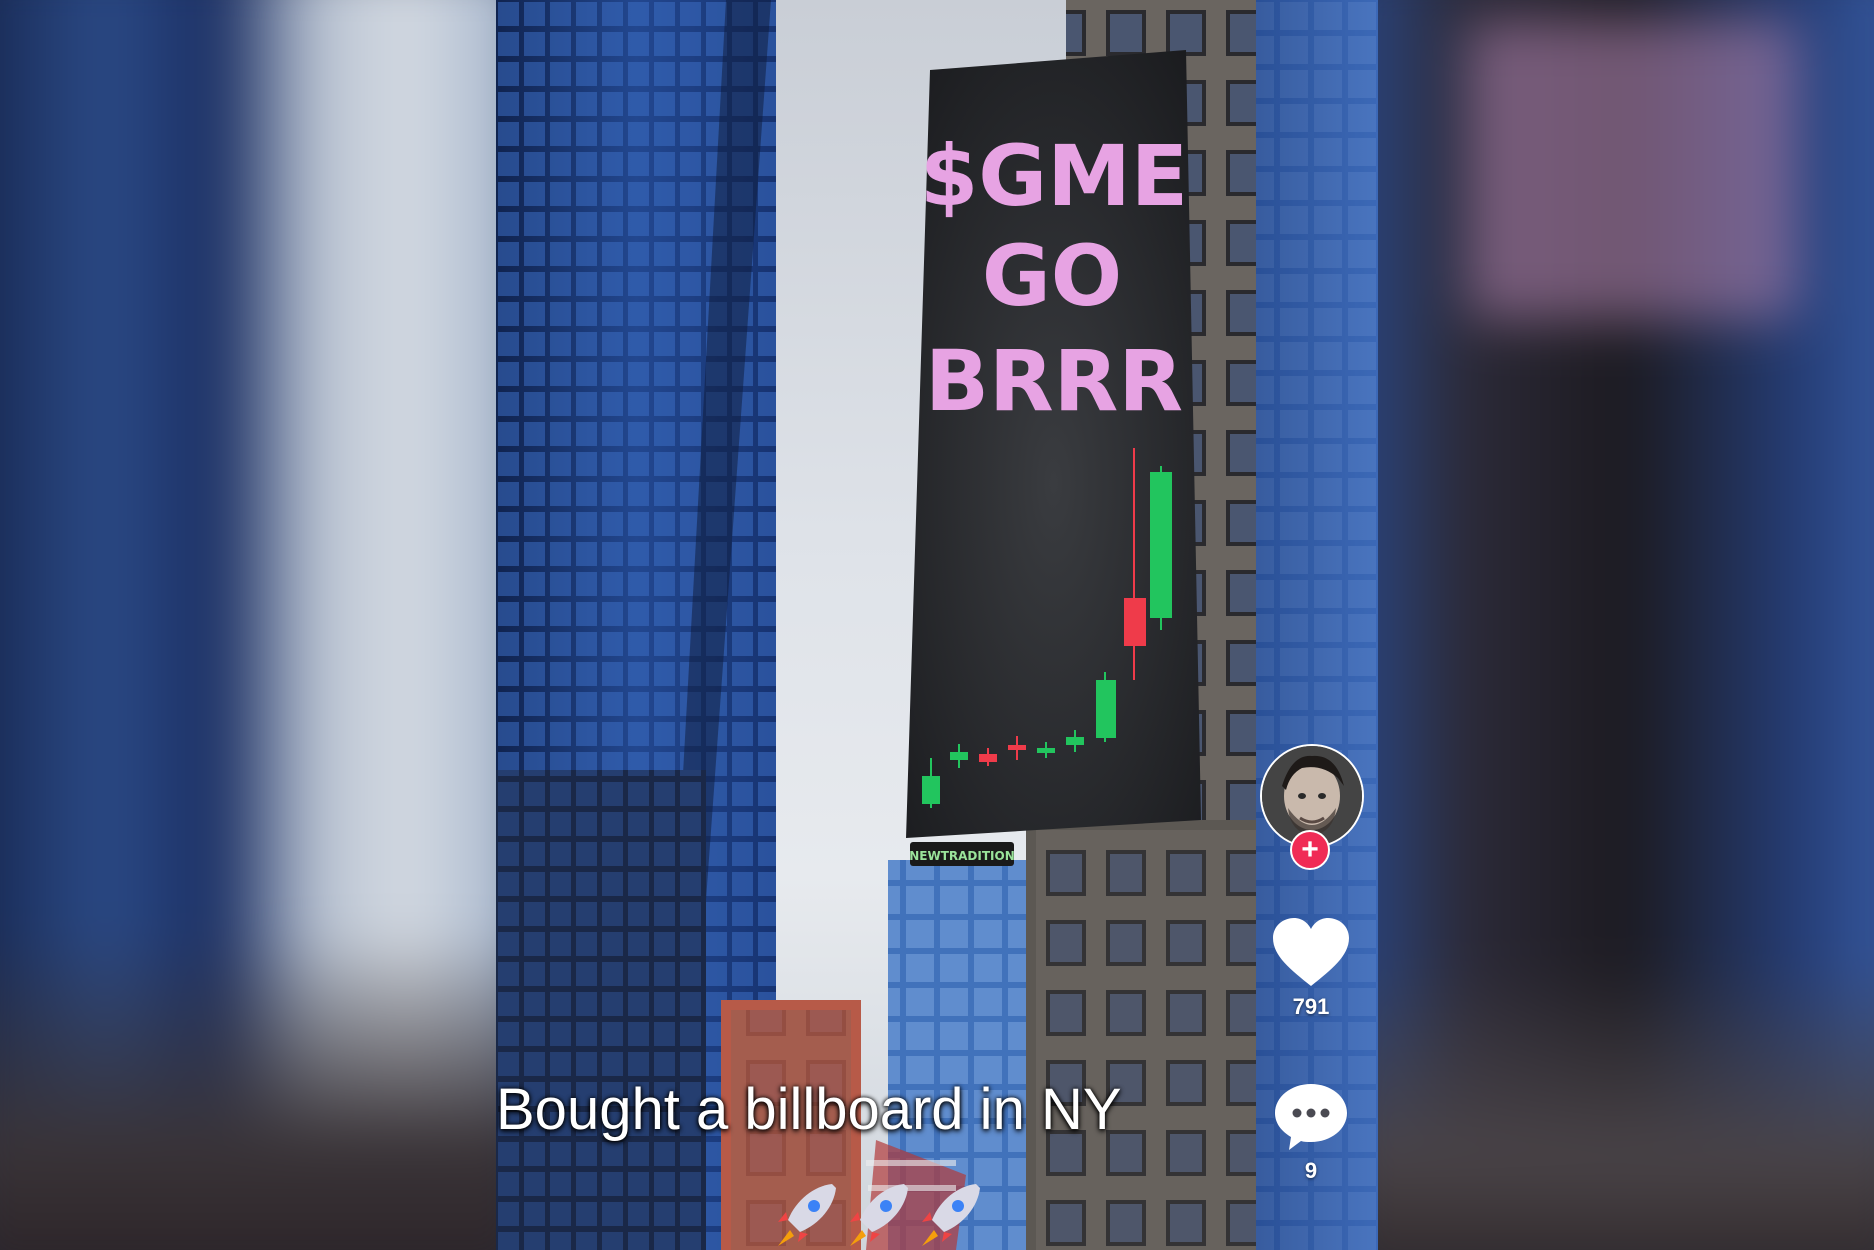 The width and height of the screenshot is (1874, 1250). What do you see at coordinates (1311, 952) in the screenshot?
I see `heart-icon` at bounding box center [1311, 952].